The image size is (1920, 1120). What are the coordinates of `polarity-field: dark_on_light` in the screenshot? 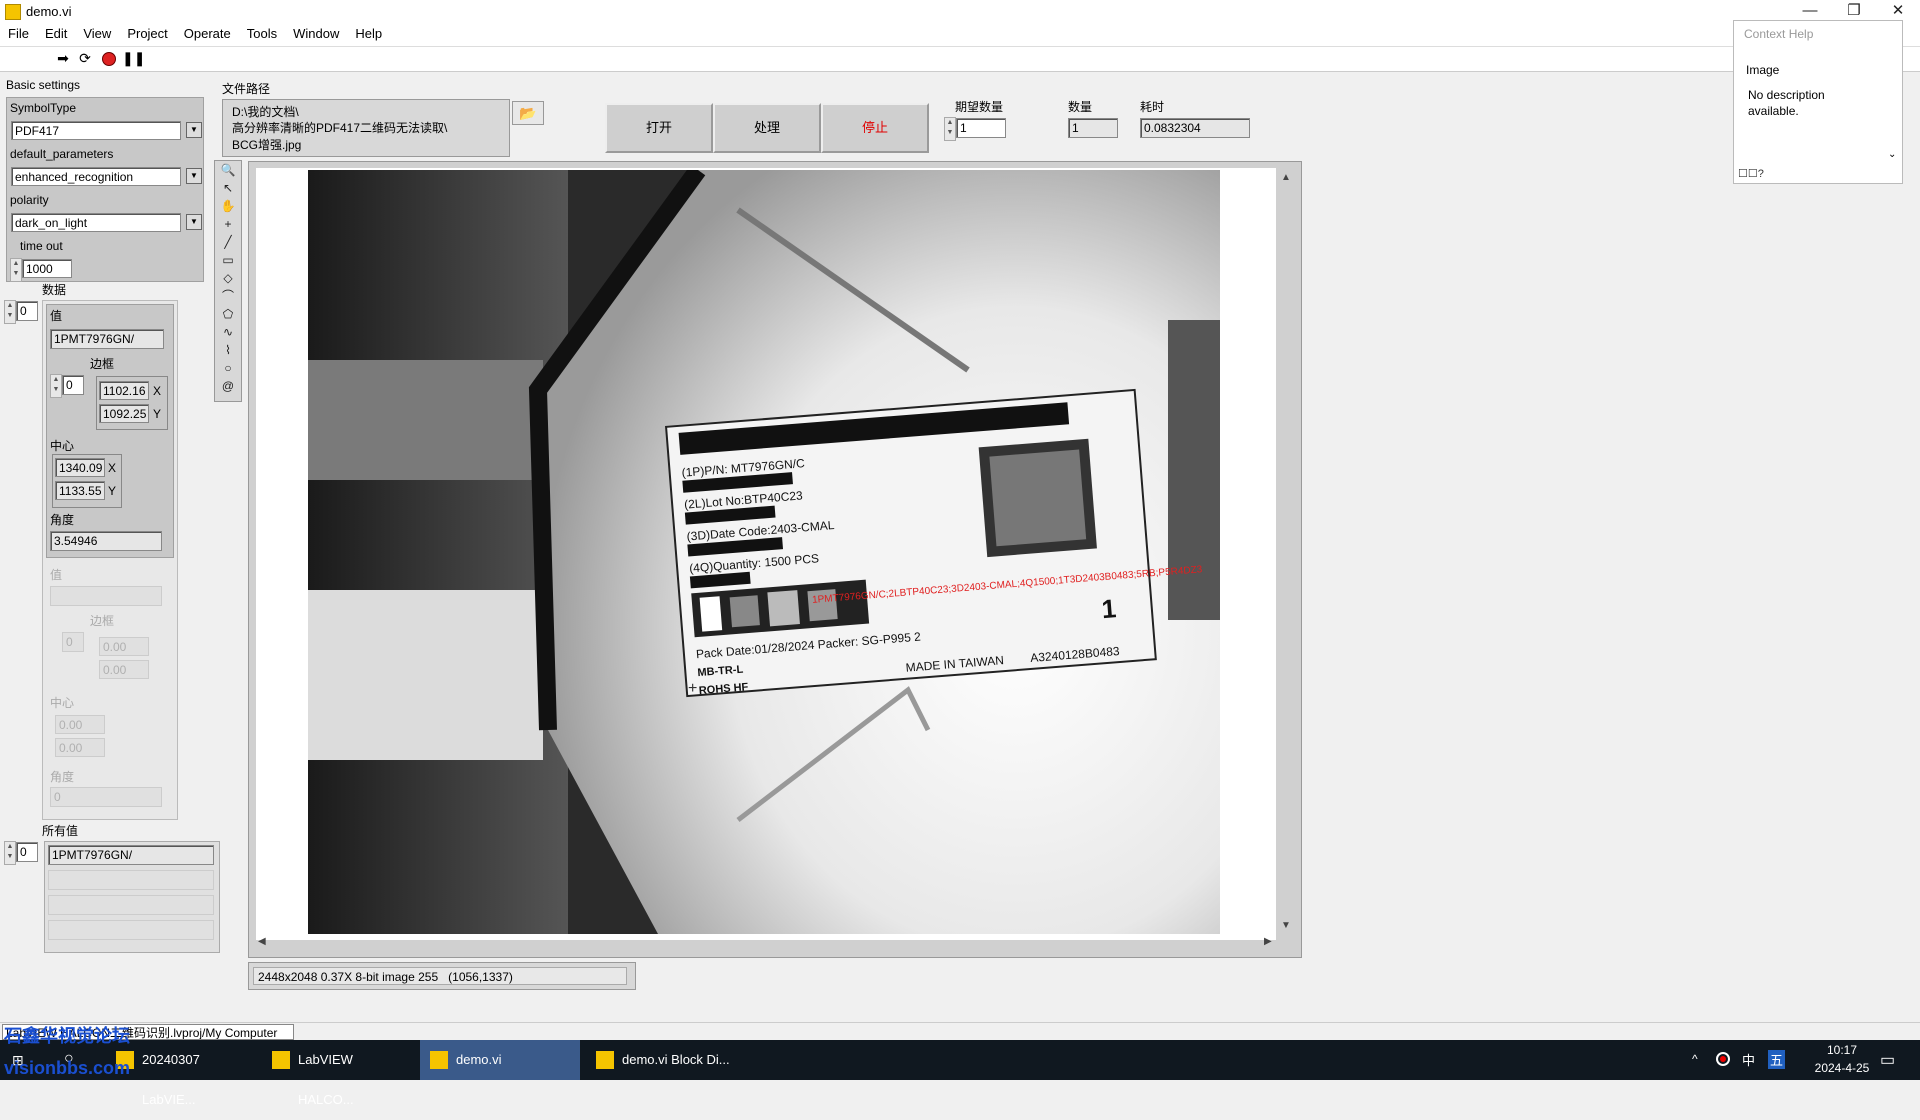 It's located at (96, 222).